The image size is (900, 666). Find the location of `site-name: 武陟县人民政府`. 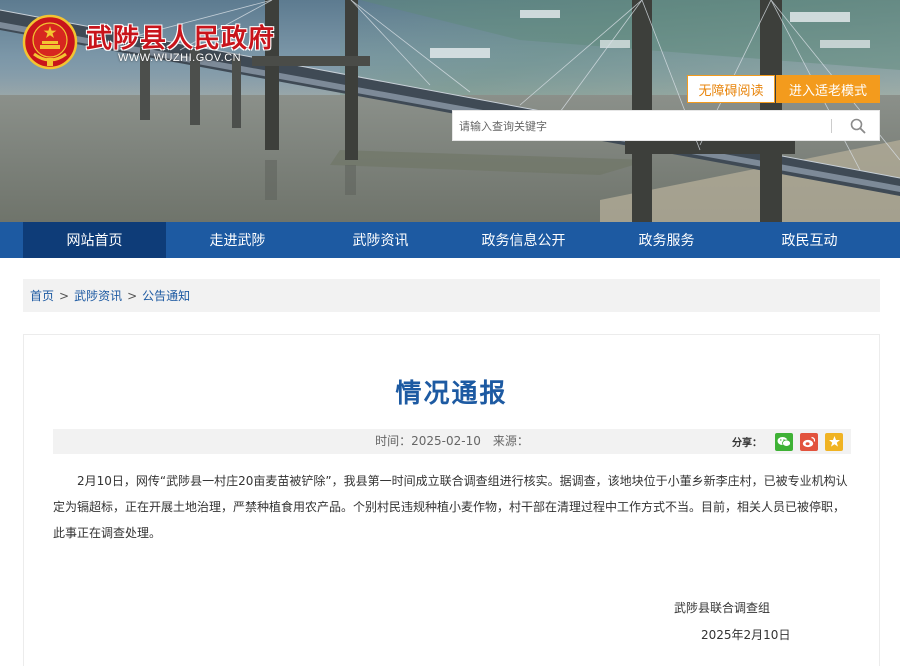

site-name: 武陟县人民政府 is located at coordinates (181, 39).